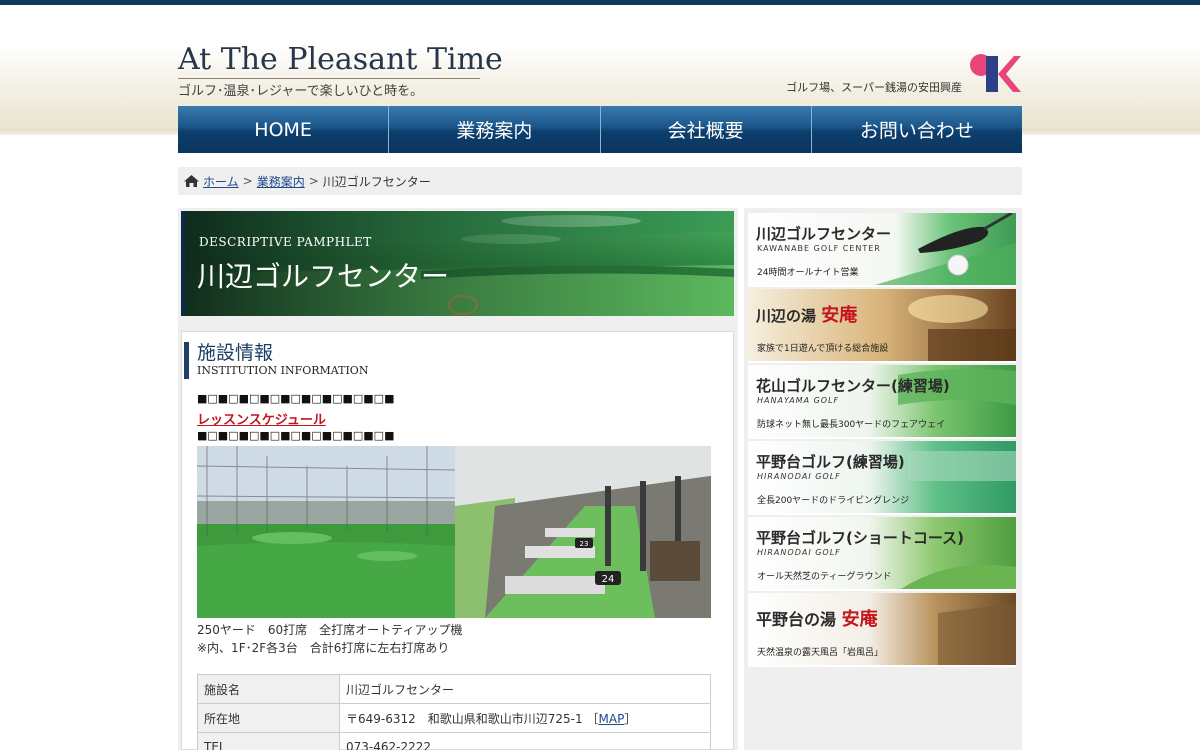 The height and width of the screenshot is (750, 1200). I want to click on banner-description: オール天然芝のティーグラウンド, so click(824, 577).